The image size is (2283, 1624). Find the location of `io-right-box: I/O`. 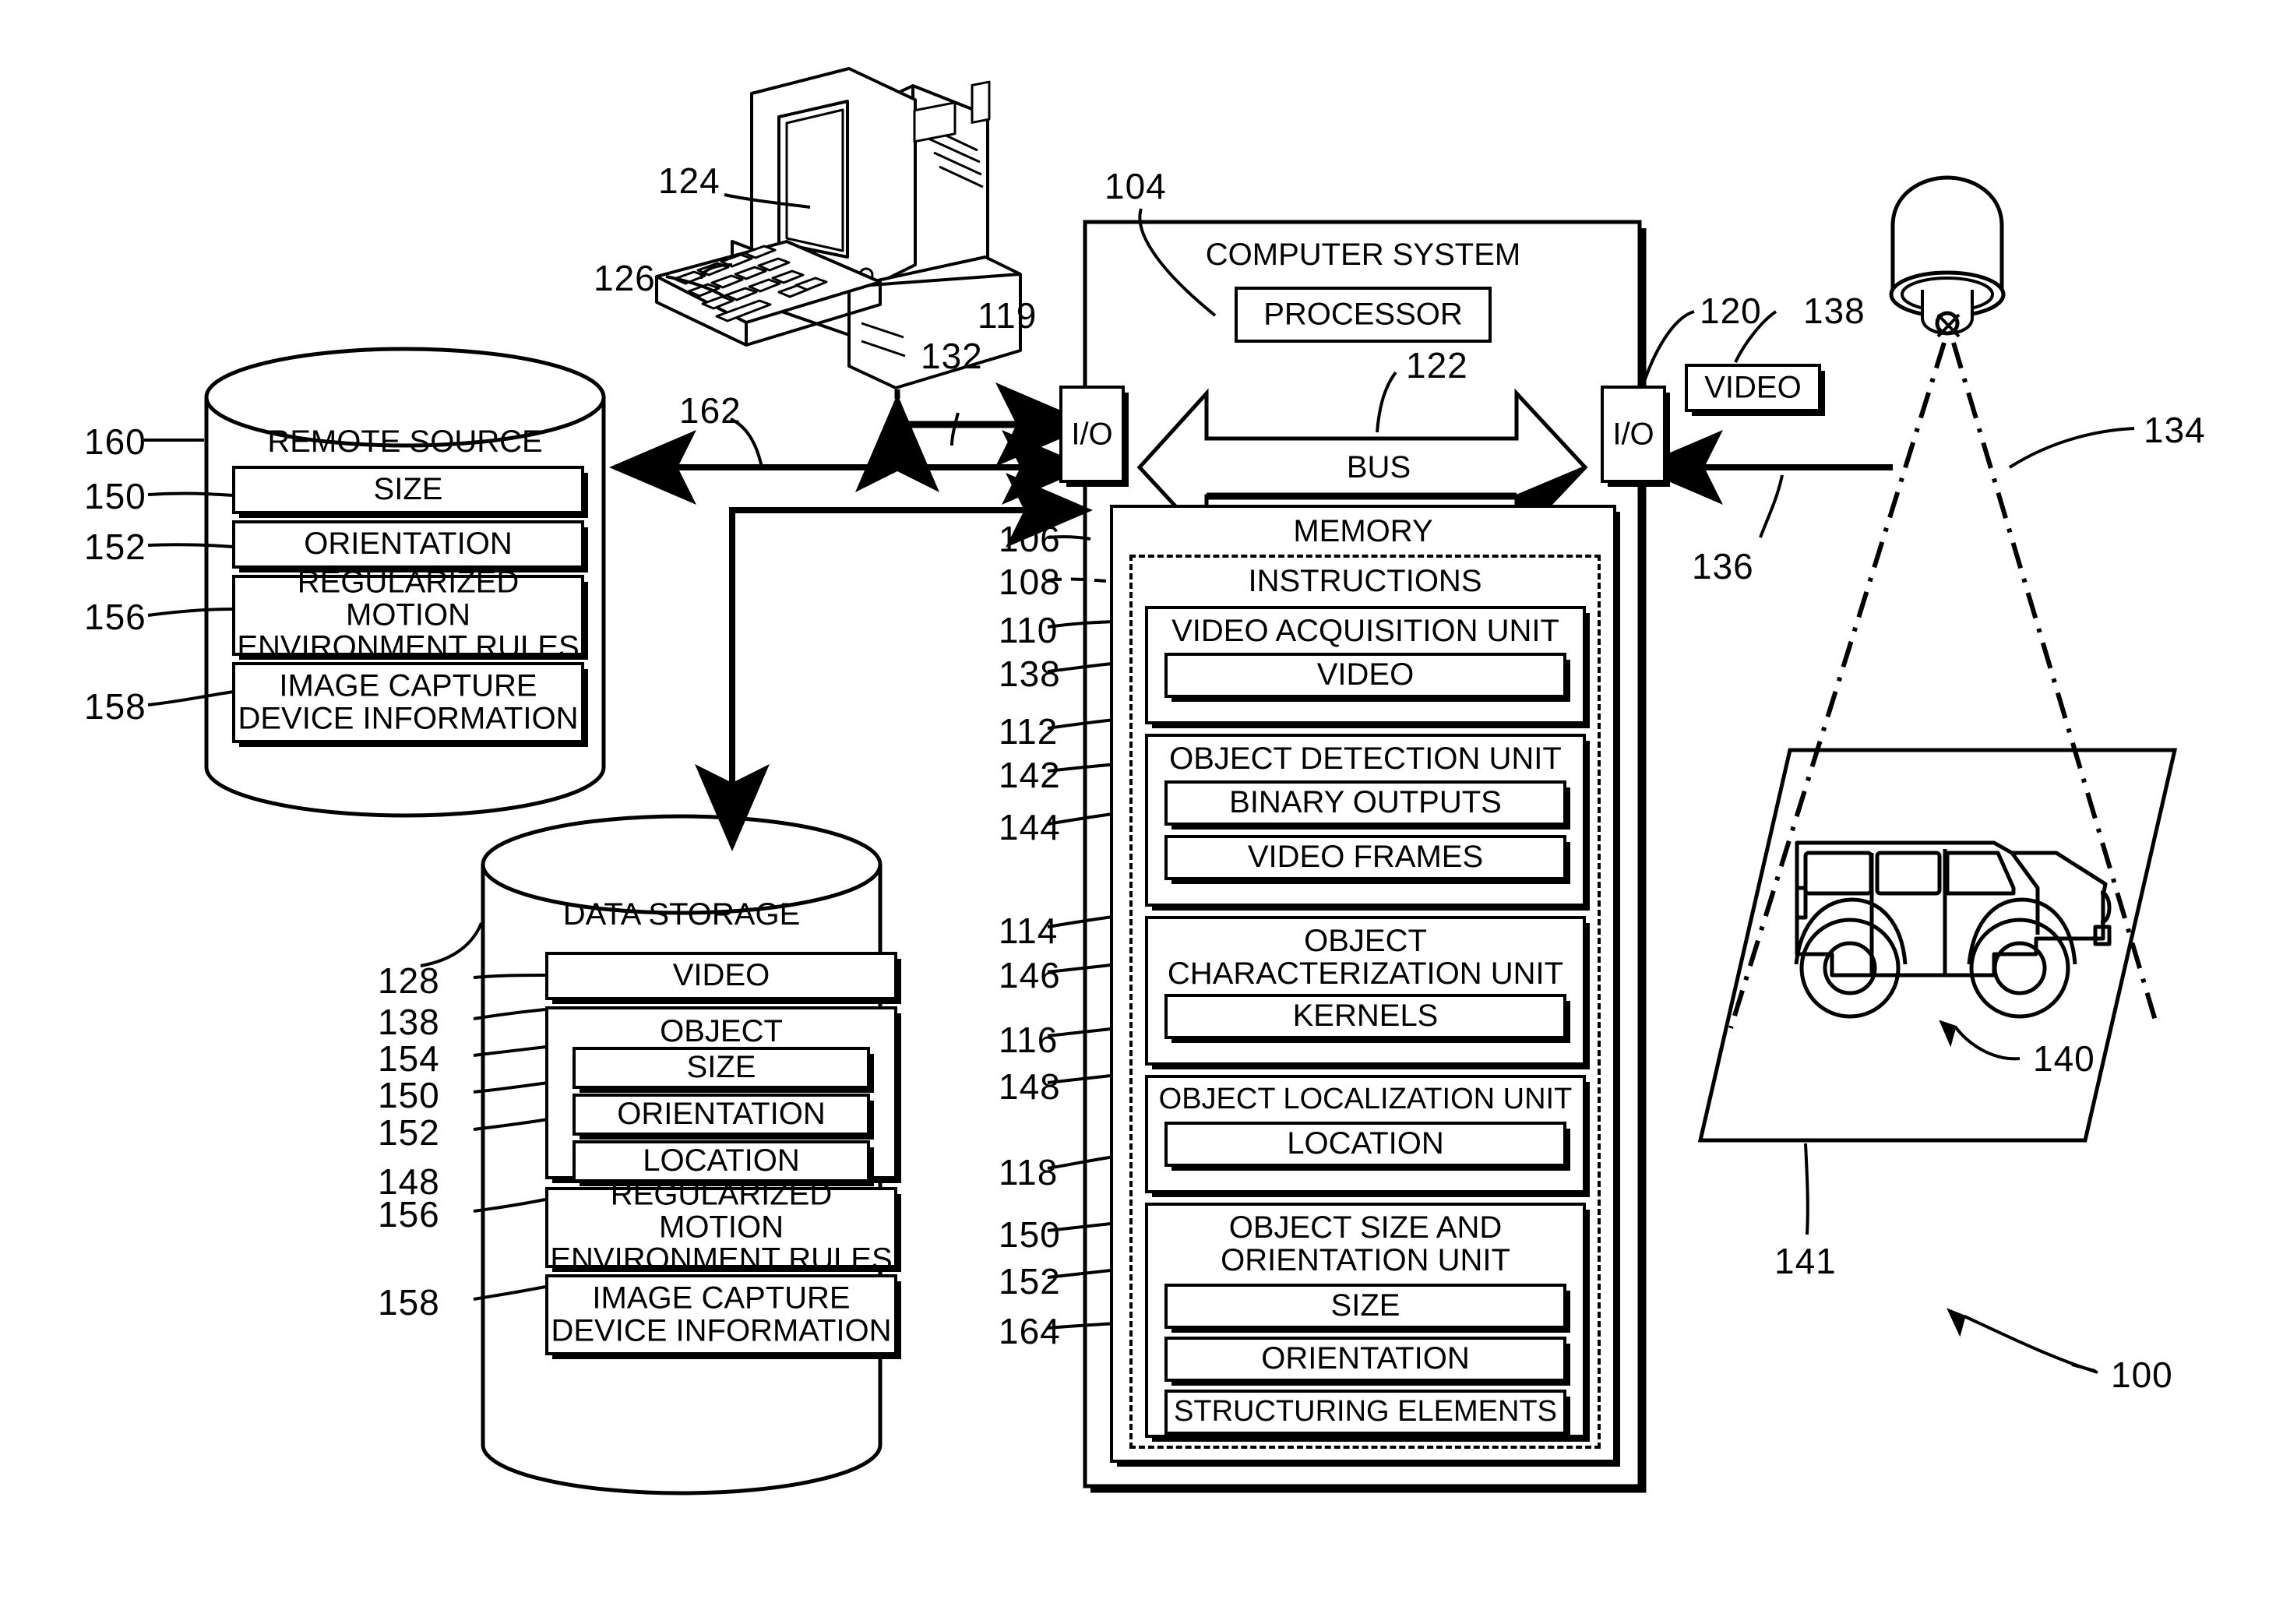

io-right-box: I/O is located at coordinates (1633, 435).